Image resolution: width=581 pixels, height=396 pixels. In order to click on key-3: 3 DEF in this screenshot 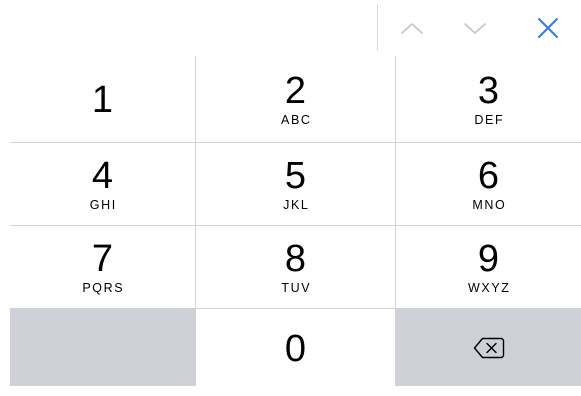, I will do `click(488, 99)`.